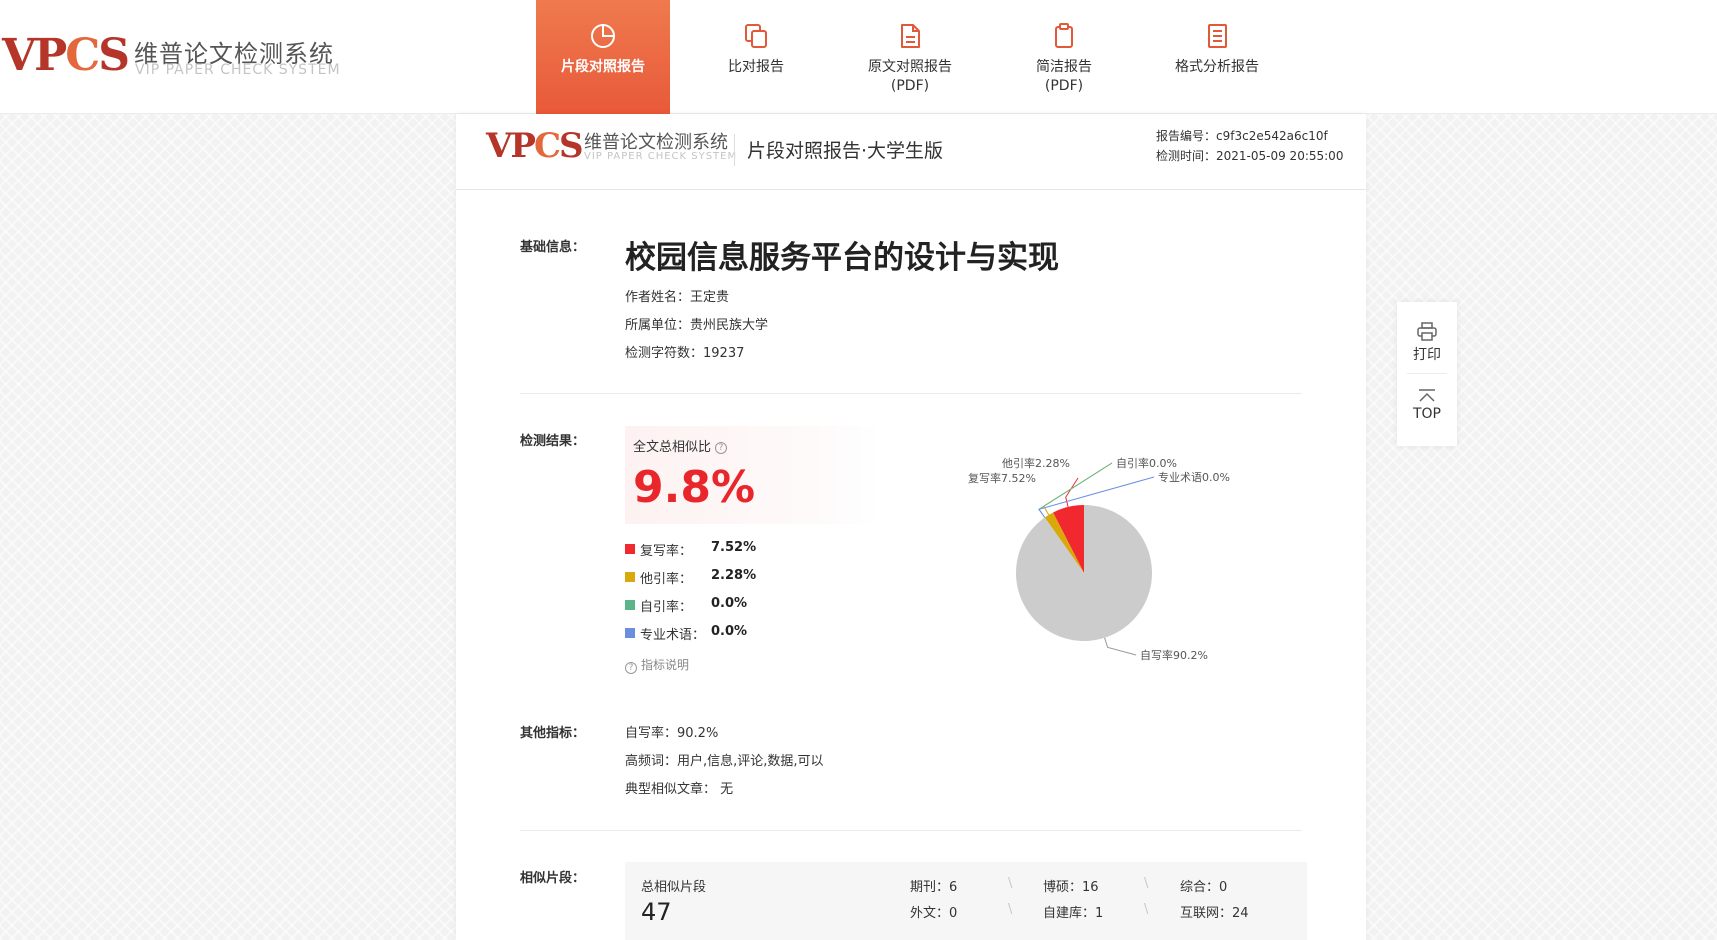 This screenshot has height=940, width=1717. Describe the element at coordinates (674, 887) in the screenshot. I see `total-fragments-label: 总相似片段` at that location.